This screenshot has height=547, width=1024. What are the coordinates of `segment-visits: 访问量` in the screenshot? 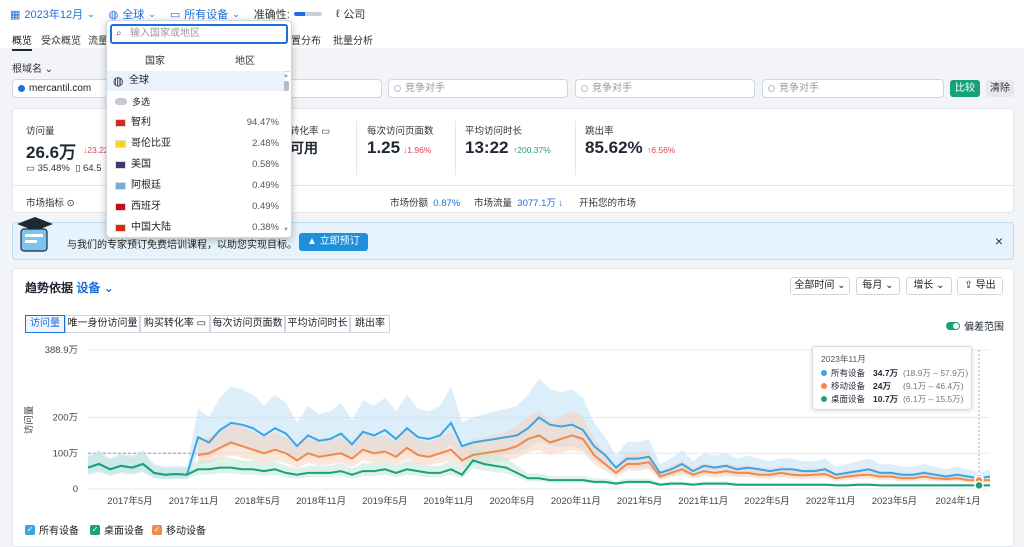 It's located at (45, 324).